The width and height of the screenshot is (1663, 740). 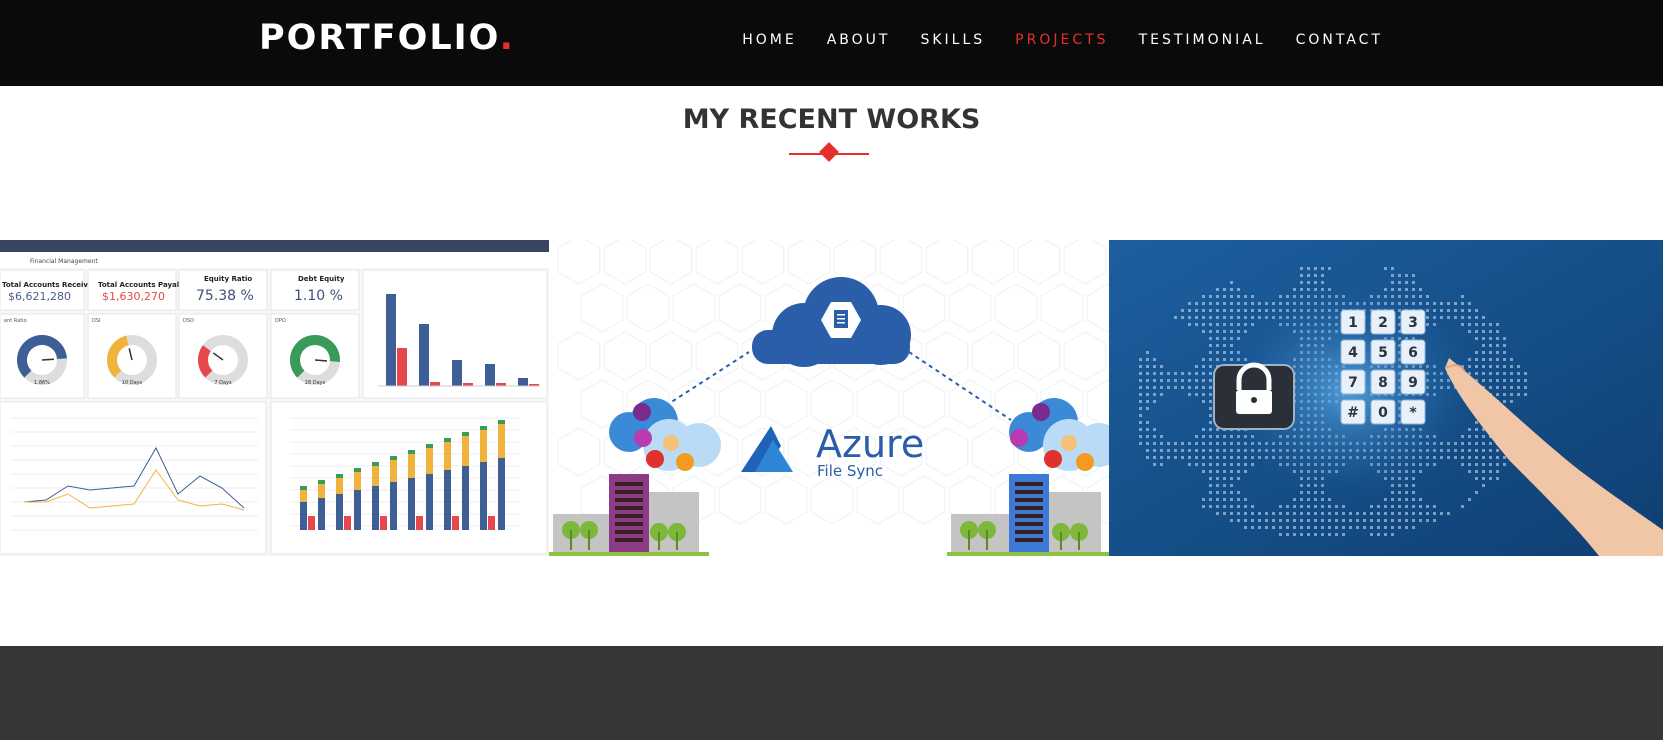 What do you see at coordinates (1254, 396) in the screenshot?
I see `padlock-icon` at bounding box center [1254, 396].